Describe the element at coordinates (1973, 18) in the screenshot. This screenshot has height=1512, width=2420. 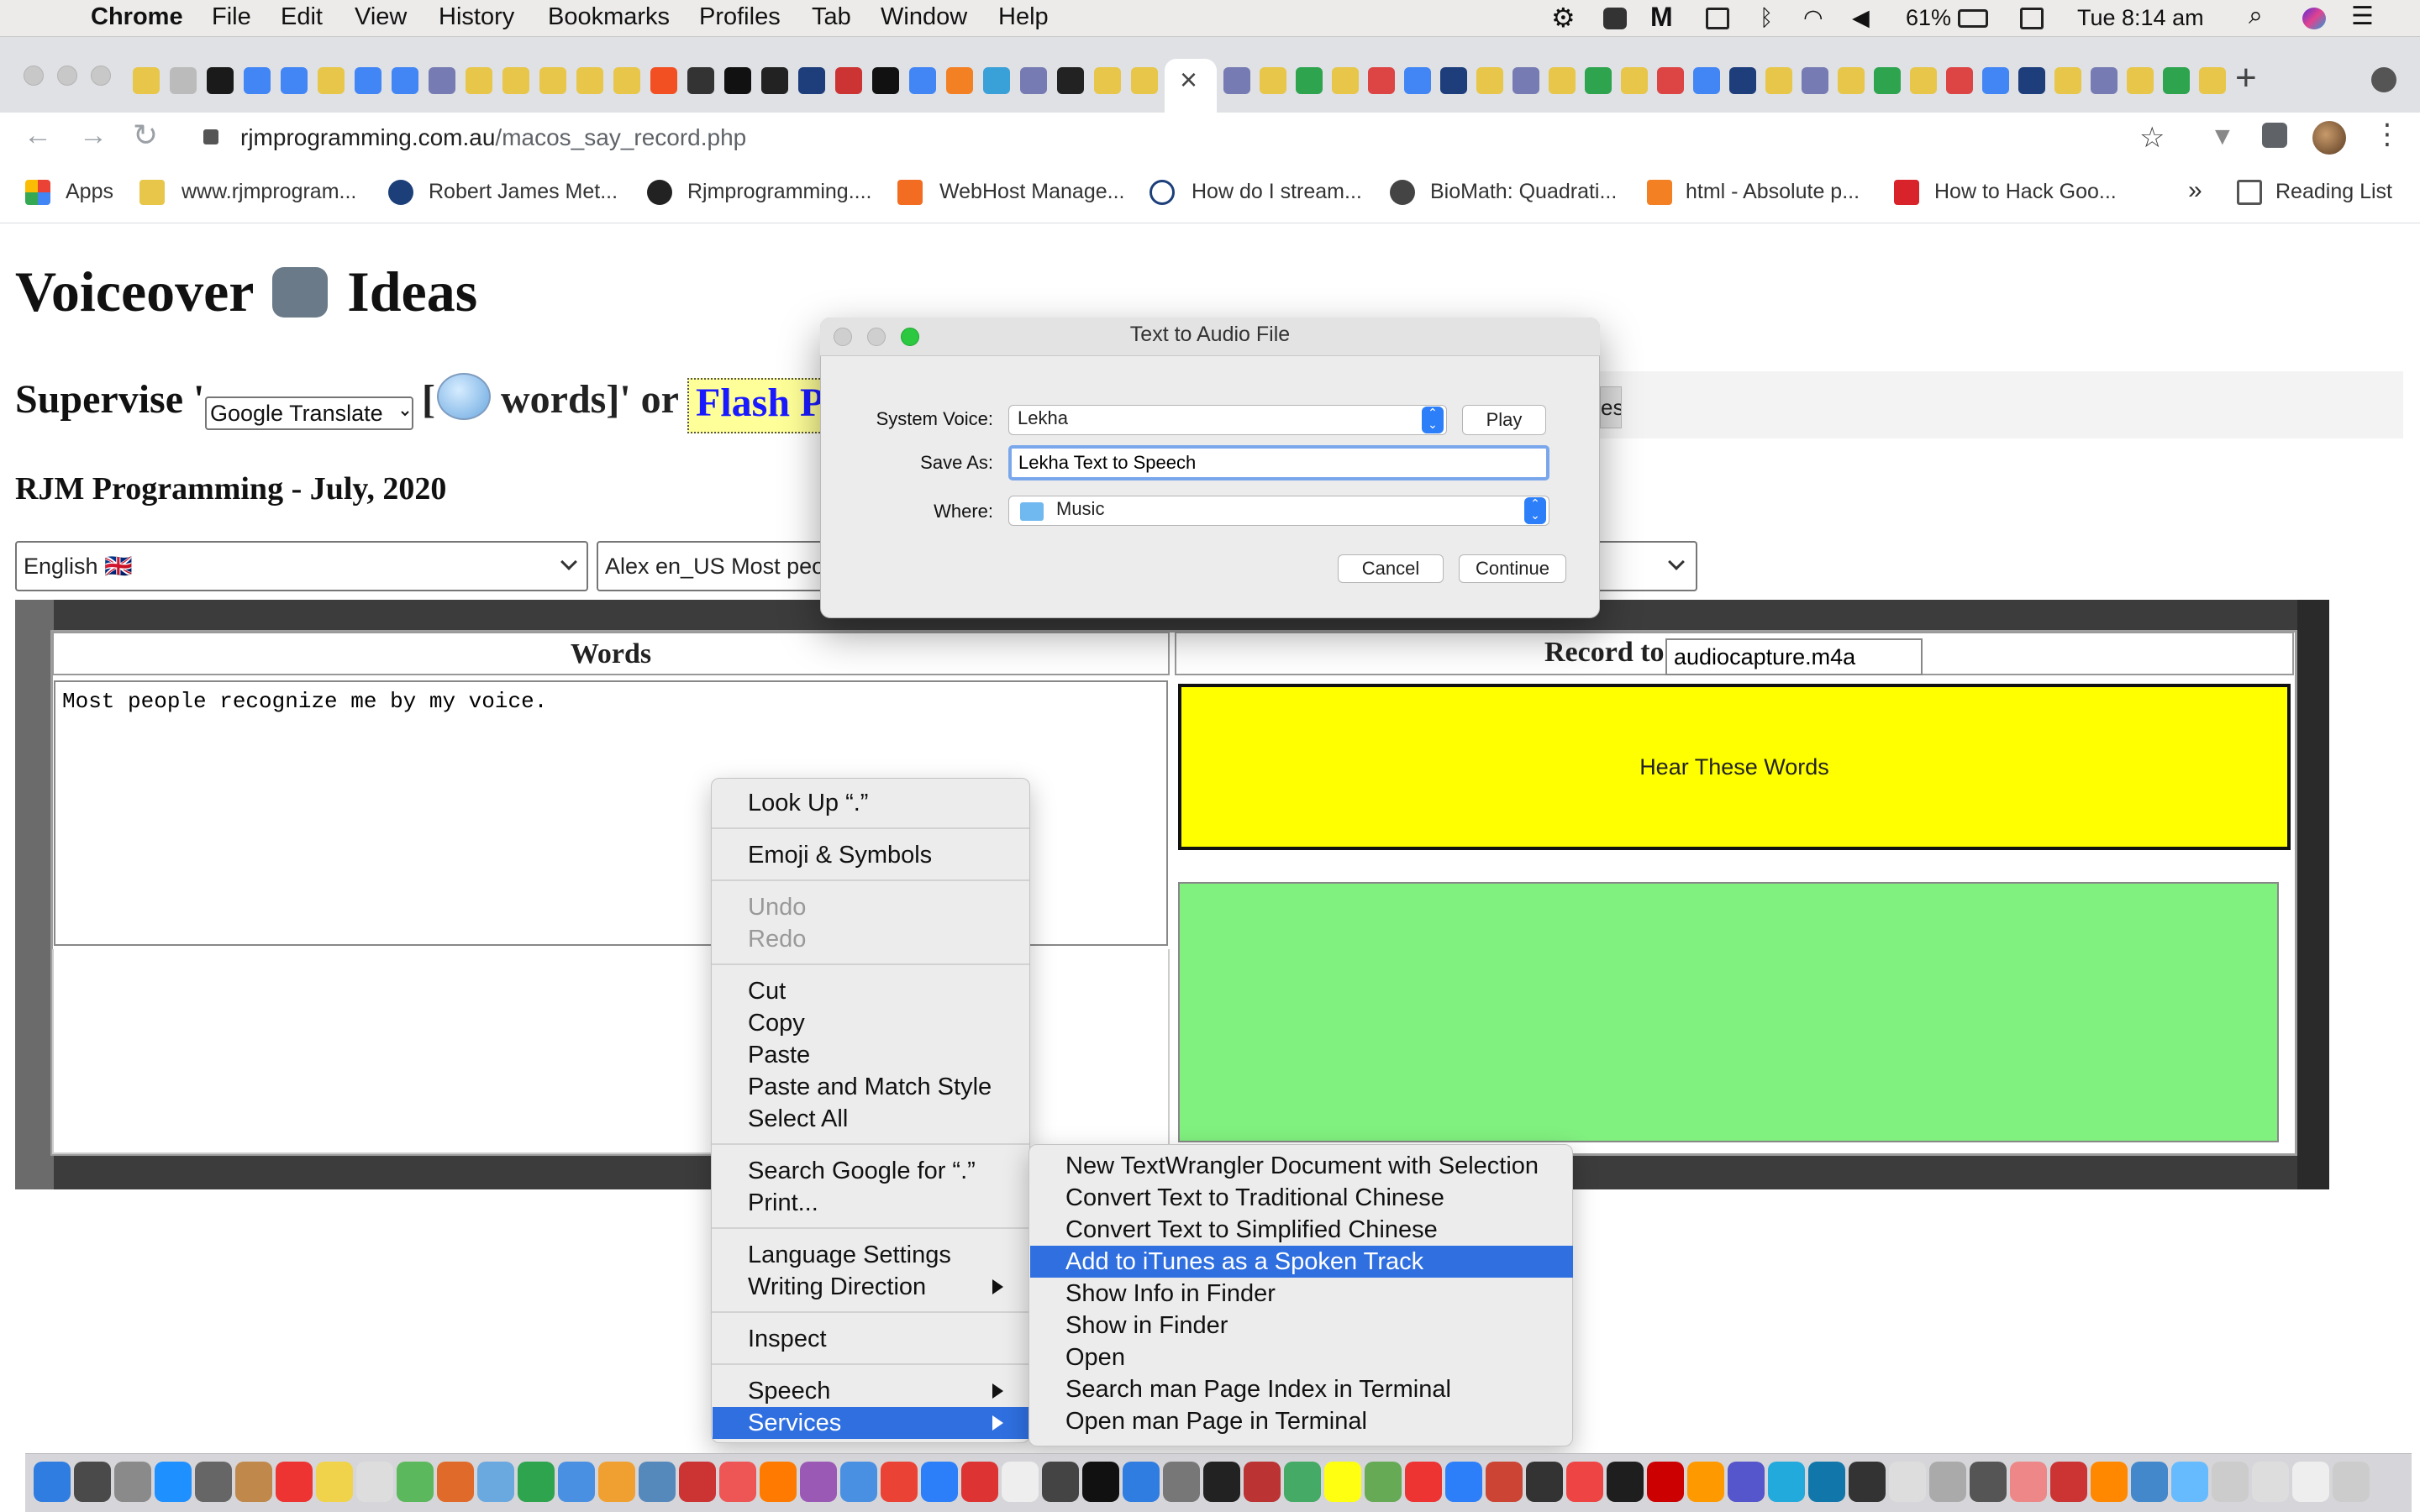
I see `battery-icon` at that location.